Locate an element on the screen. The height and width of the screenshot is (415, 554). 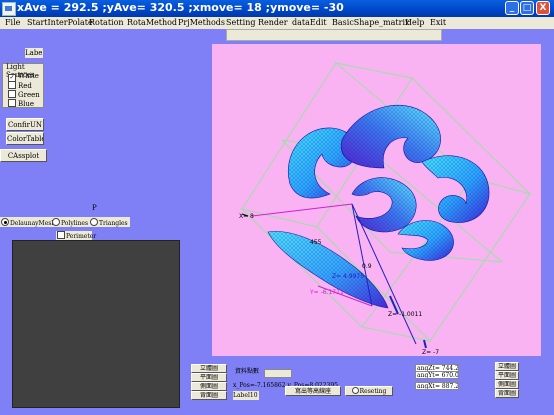
radio-polylines-dot is located at coordinates (56, 222).